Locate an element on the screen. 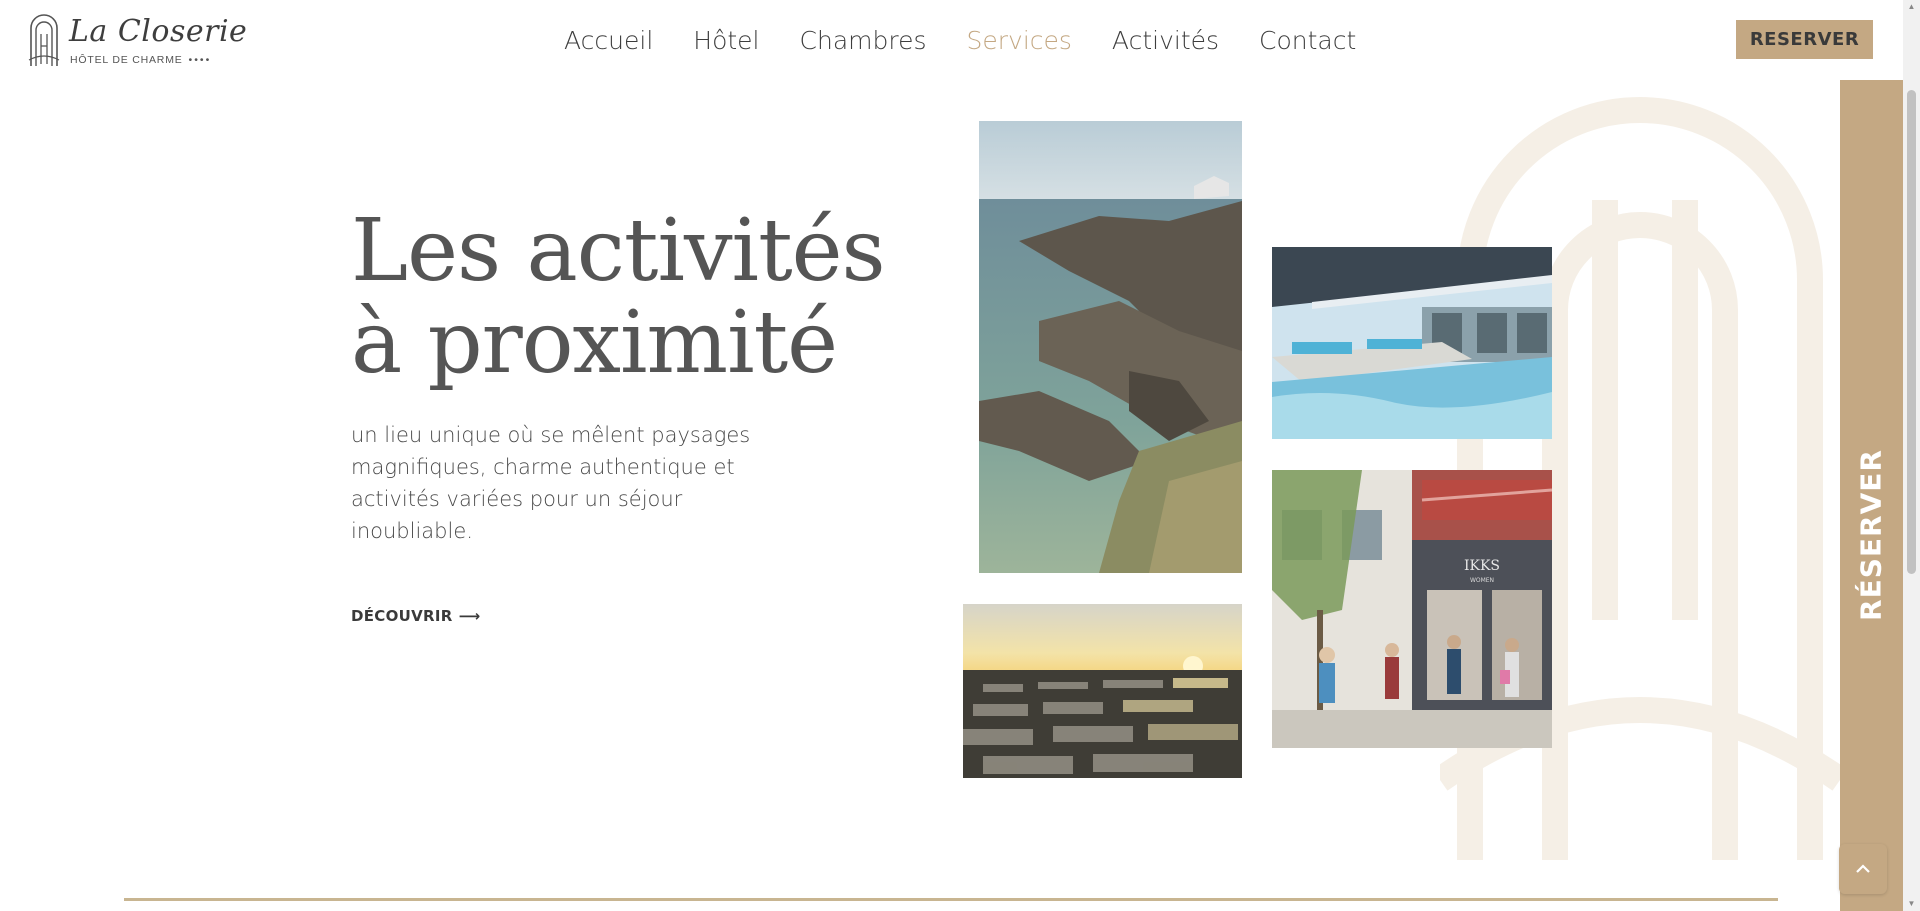  scroll-up-arrow-icon: ▲ is located at coordinates (1911, 7).